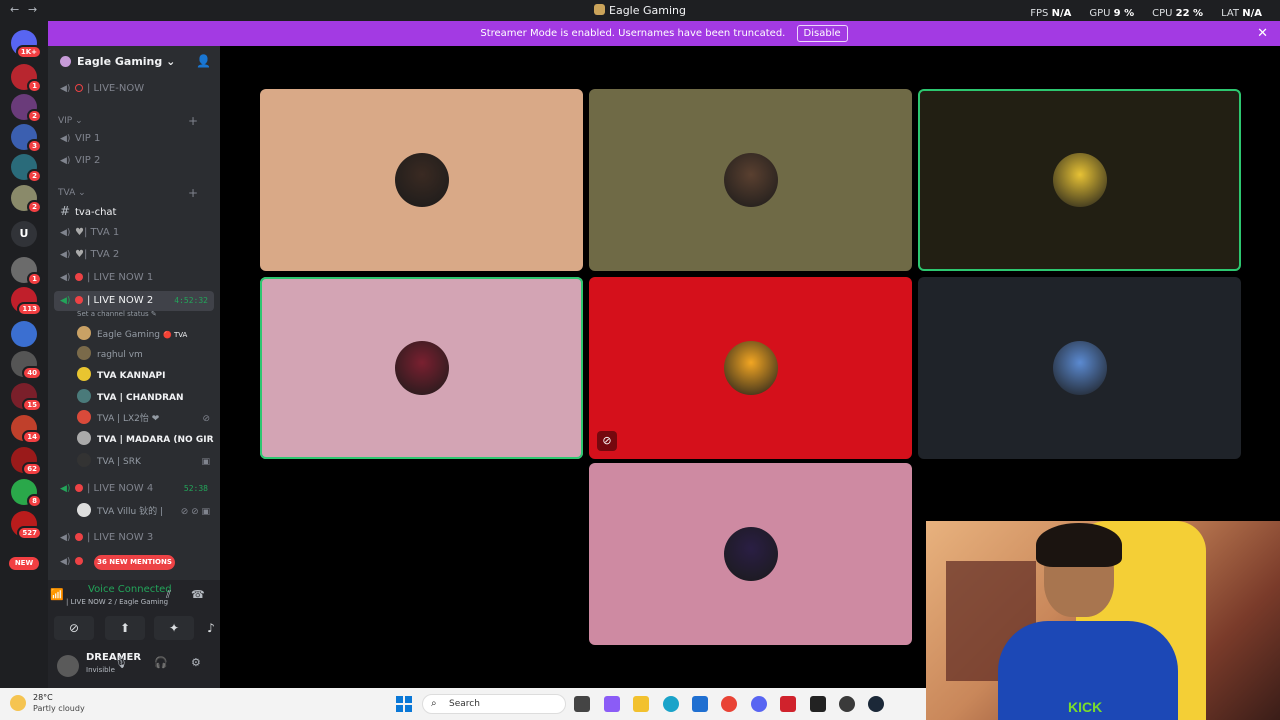  Describe the element at coordinates (134, 161) in the screenshot. I see `channel-vip-2: ◀) VIP 2` at that location.